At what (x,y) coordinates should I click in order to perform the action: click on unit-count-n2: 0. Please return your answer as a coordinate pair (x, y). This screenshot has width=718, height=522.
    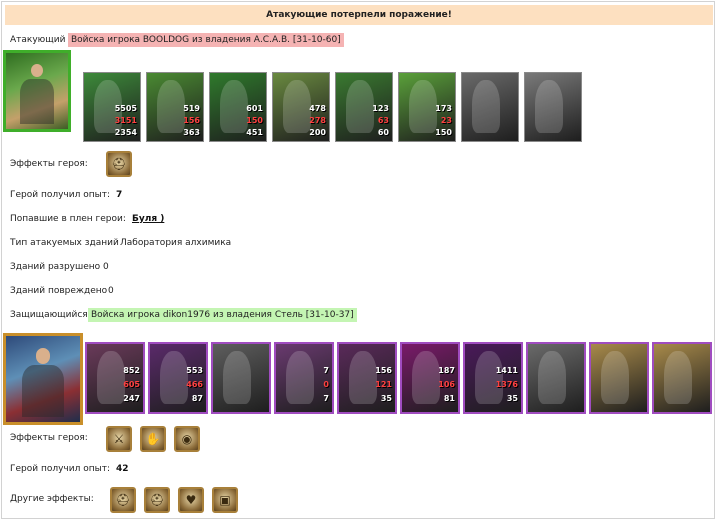
    Looking at the image, I should click on (326, 384).